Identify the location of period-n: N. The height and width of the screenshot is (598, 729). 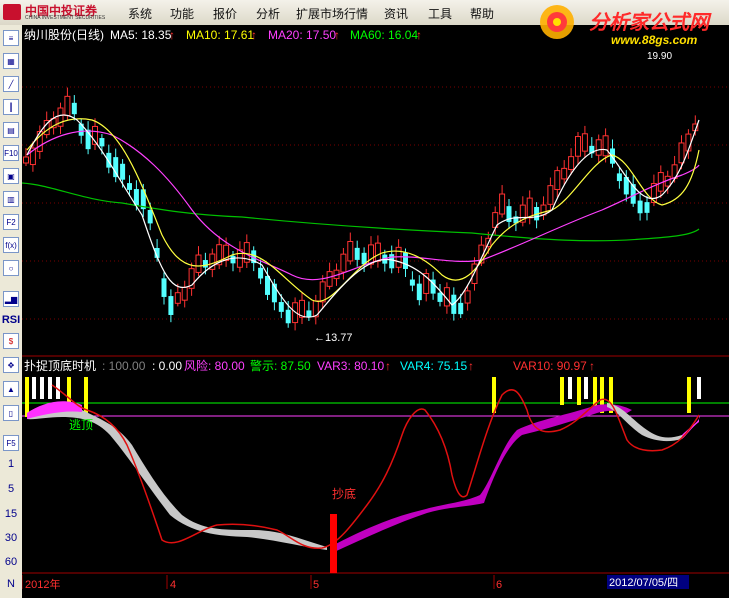
(11, 584).